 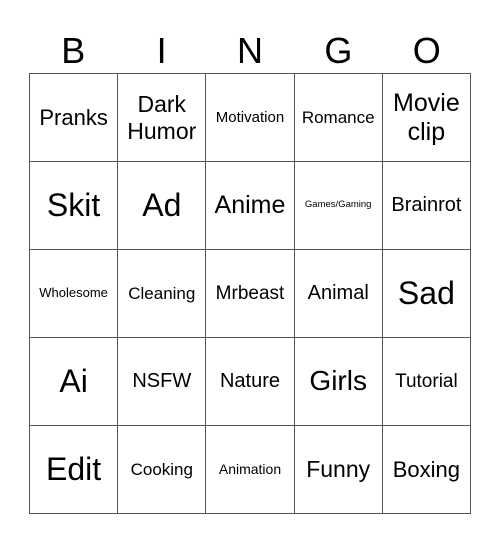 I want to click on header-letter-o: O, so click(x=426, y=50).